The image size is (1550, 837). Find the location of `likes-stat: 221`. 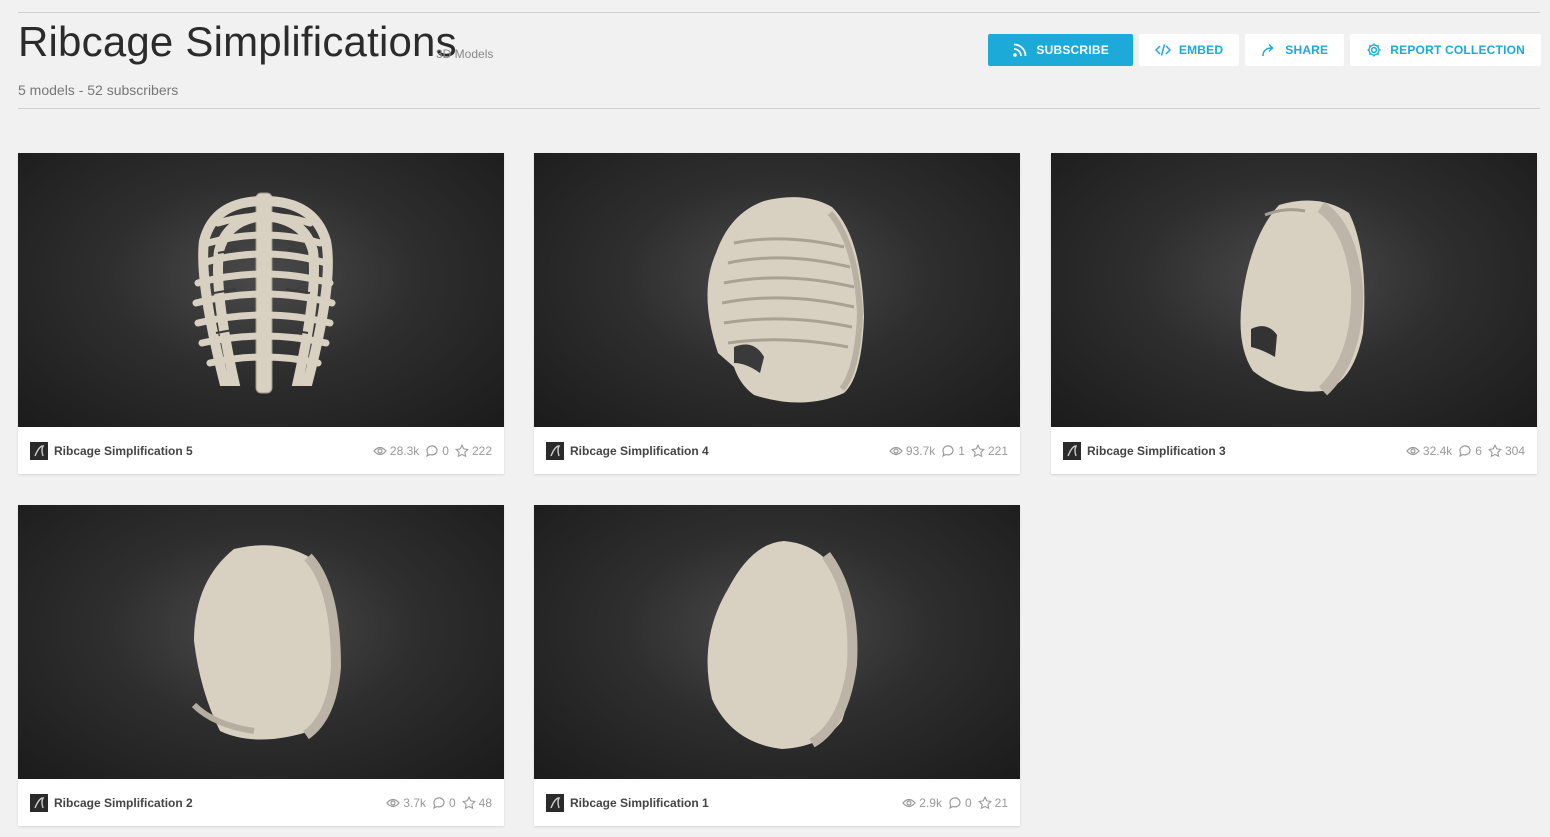

likes-stat: 221 is located at coordinates (989, 450).